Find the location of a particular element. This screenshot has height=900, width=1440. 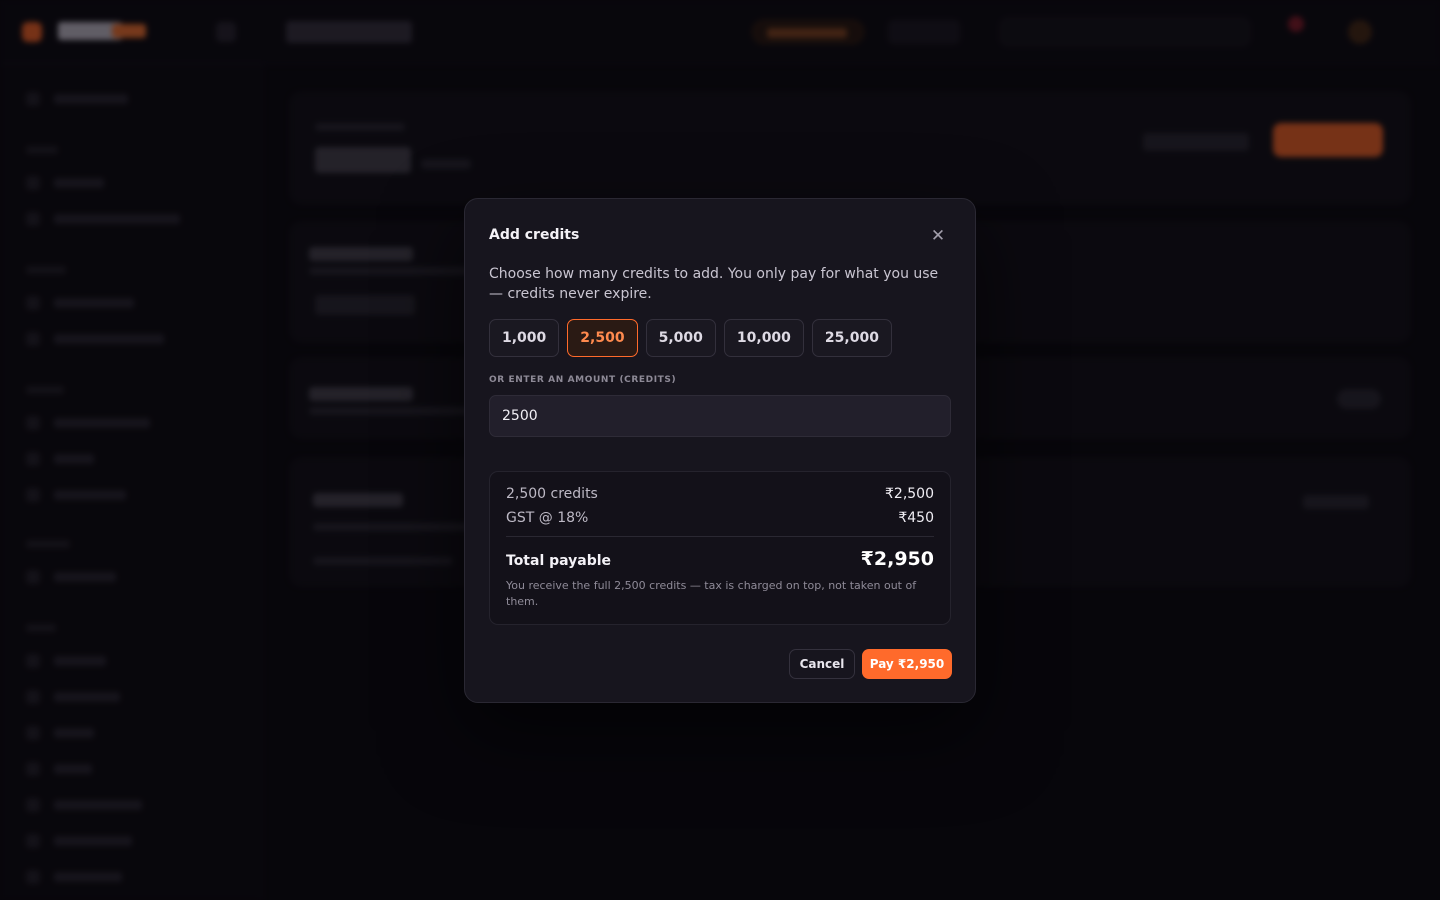

credits-label: 2,500 credits is located at coordinates (552, 494).